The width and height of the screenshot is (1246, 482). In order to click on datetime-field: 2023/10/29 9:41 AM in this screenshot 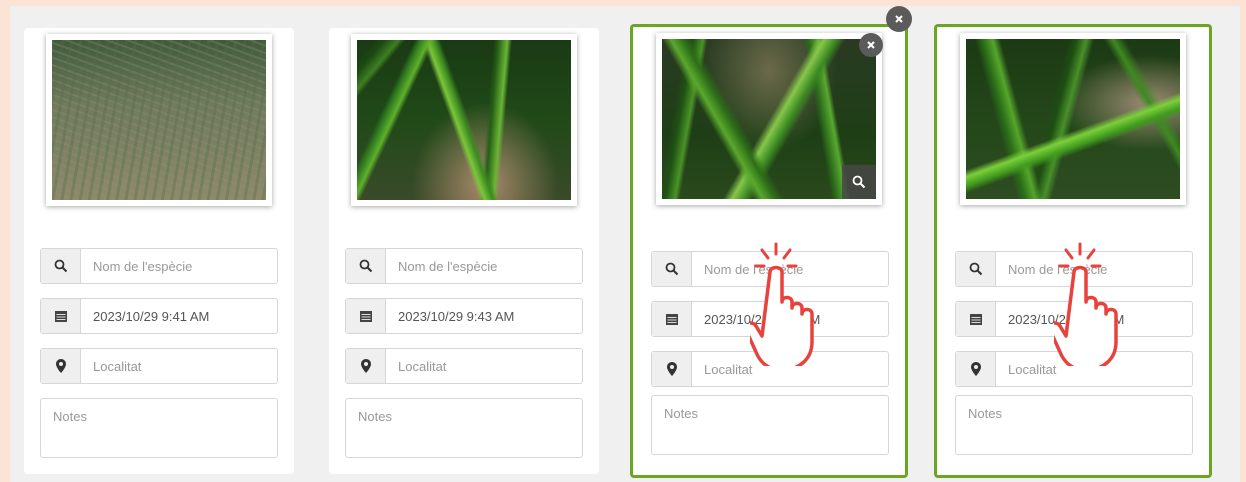, I will do `click(159, 316)`.